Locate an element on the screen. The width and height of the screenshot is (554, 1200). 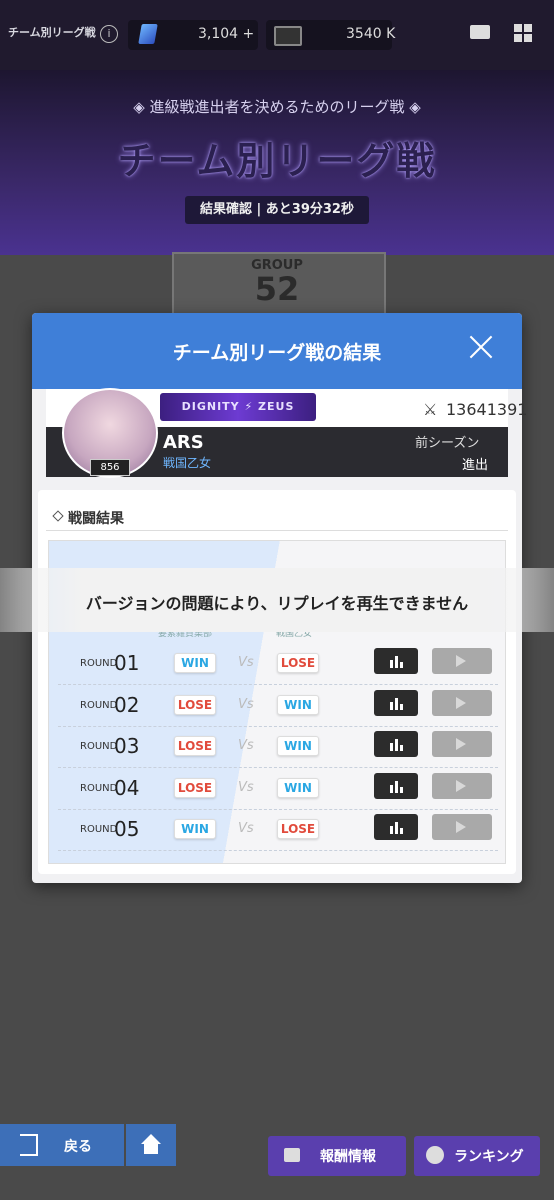
team-subname: 戦国乙女 is located at coordinates (187, 463).